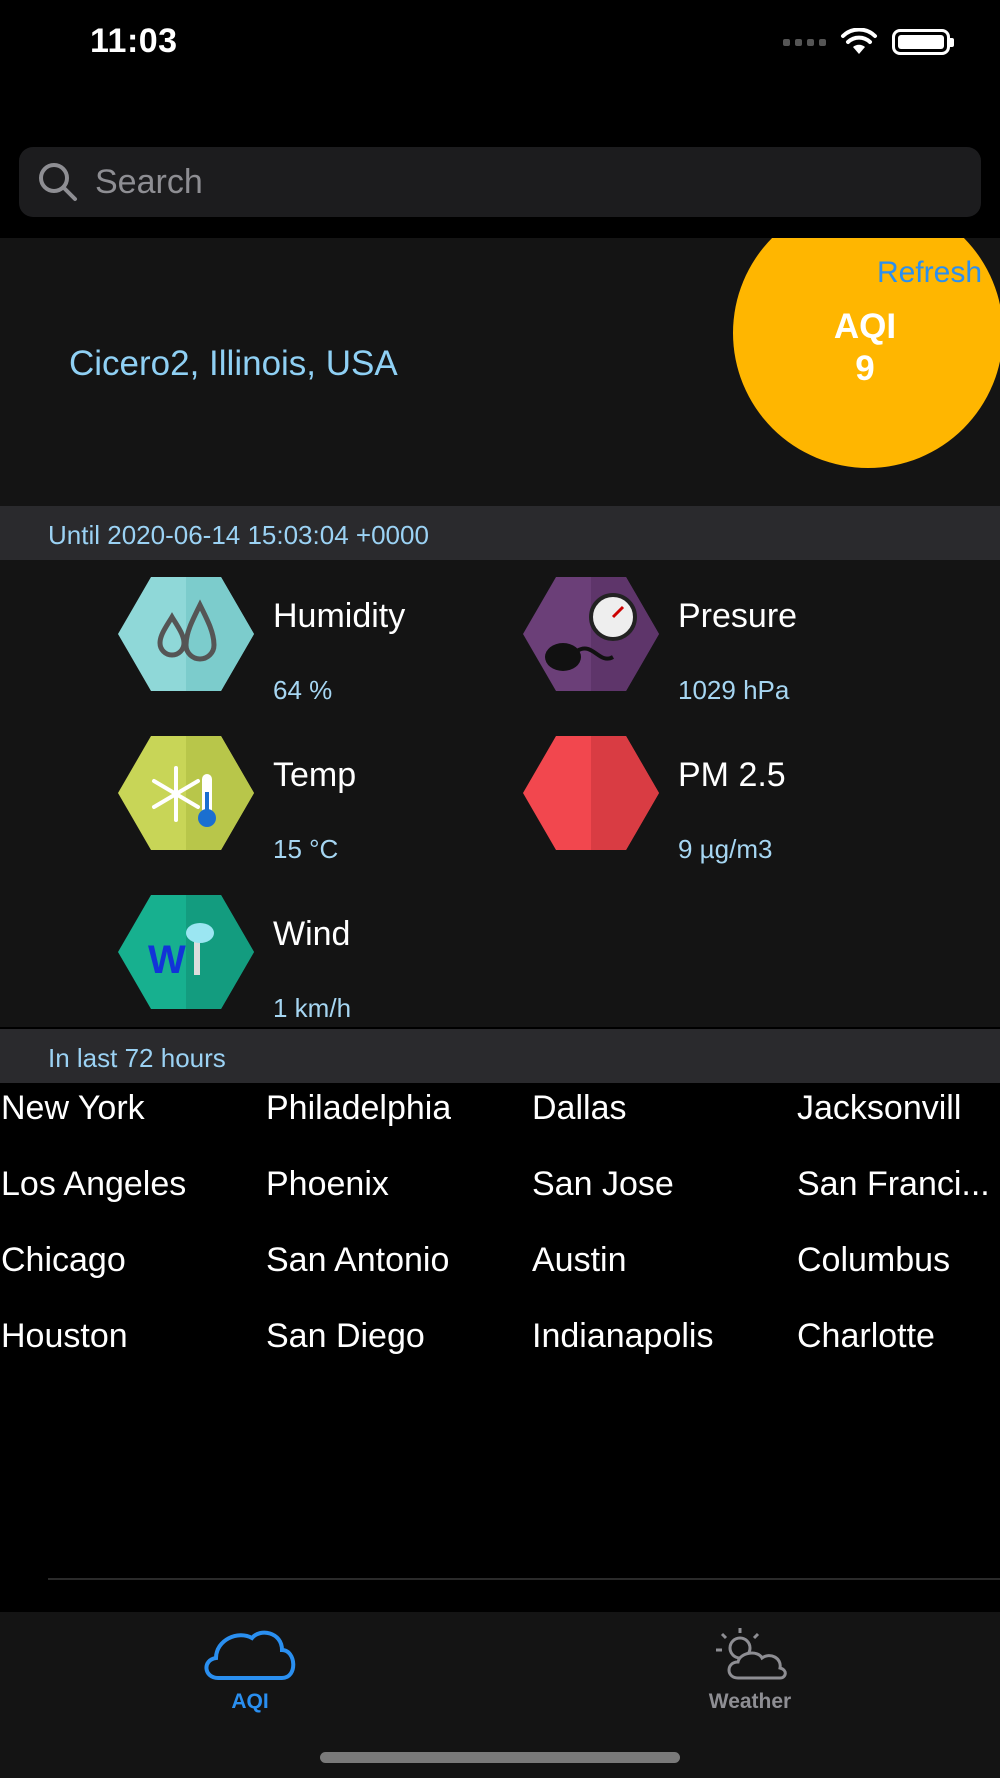 This screenshot has height=1778, width=1000. What do you see at coordinates (93, 1184) in the screenshot?
I see `city-item: Los Angeles` at bounding box center [93, 1184].